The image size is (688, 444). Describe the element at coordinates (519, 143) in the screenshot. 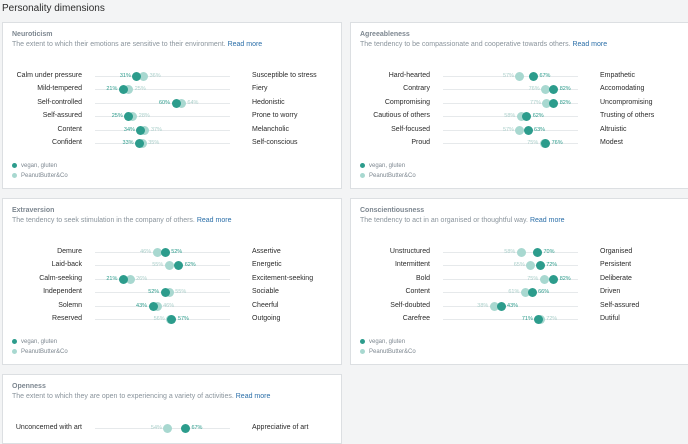

I see `dimension-row: Proud 76% 75% Modest` at that location.